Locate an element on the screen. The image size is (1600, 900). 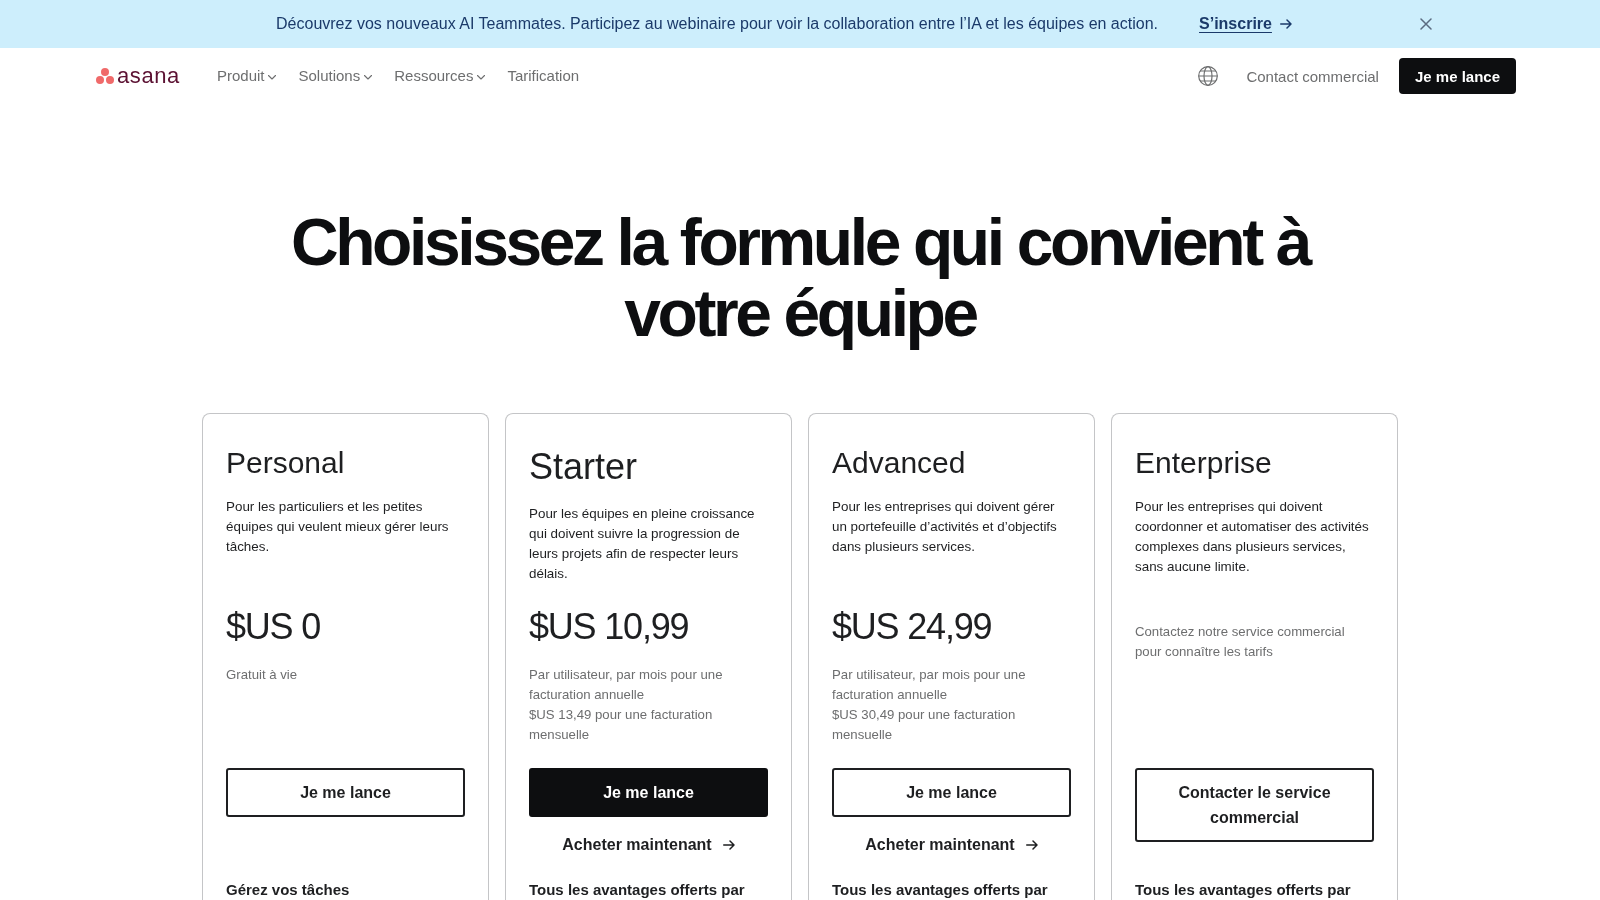
nav-menu-item: Produit is located at coordinates (246, 76).